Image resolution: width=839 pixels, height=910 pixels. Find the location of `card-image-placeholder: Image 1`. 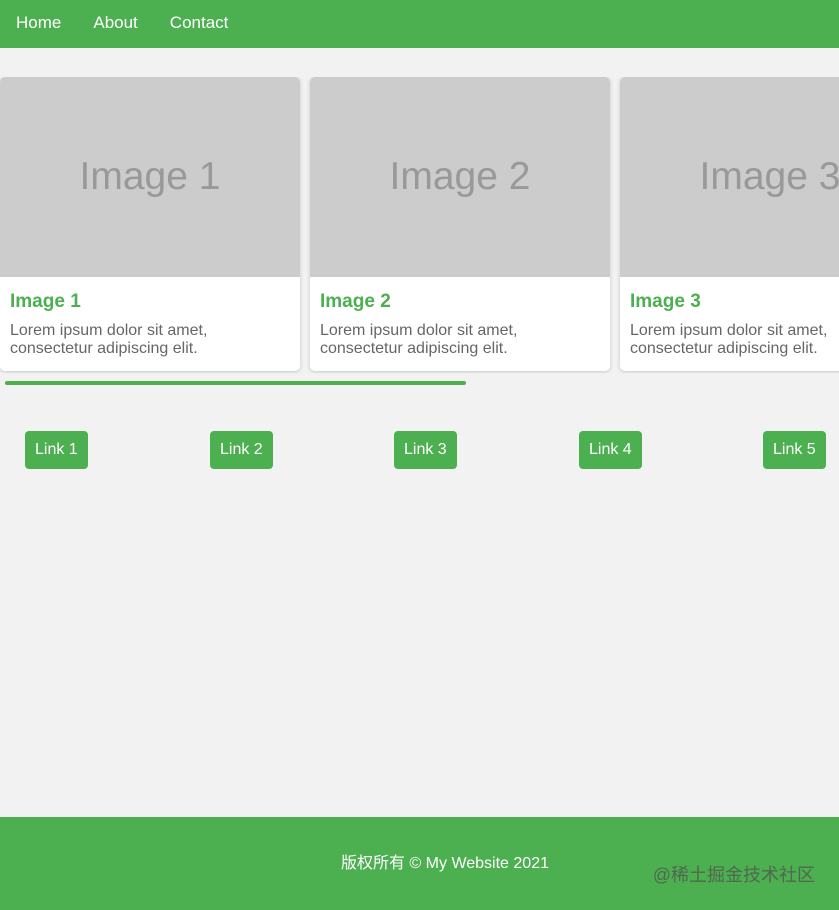

card-image-placeholder: Image 1 is located at coordinates (150, 177).